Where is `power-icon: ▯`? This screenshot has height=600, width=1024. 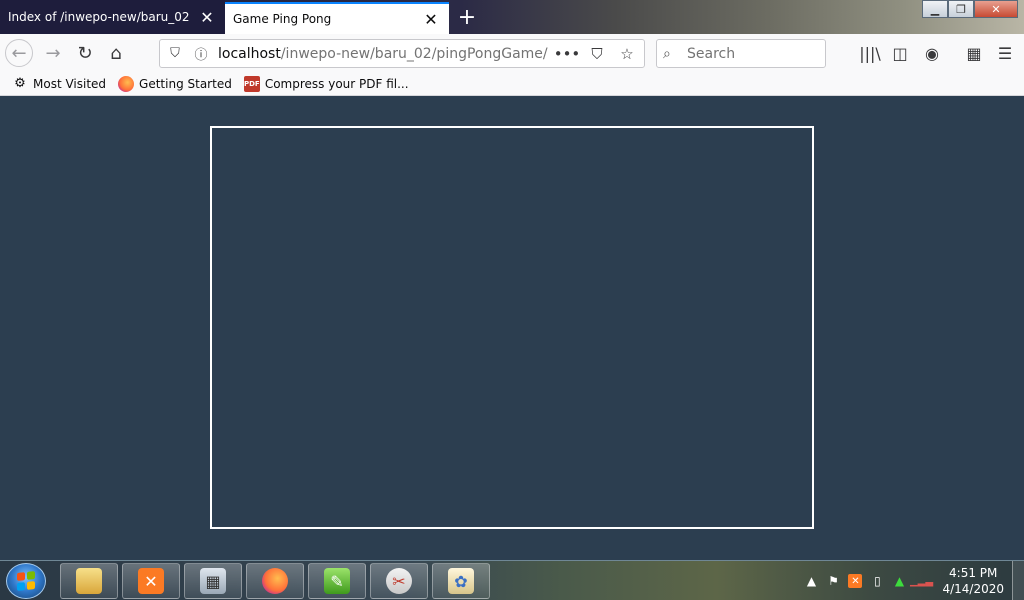 power-icon: ▯ is located at coordinates (877, 581).